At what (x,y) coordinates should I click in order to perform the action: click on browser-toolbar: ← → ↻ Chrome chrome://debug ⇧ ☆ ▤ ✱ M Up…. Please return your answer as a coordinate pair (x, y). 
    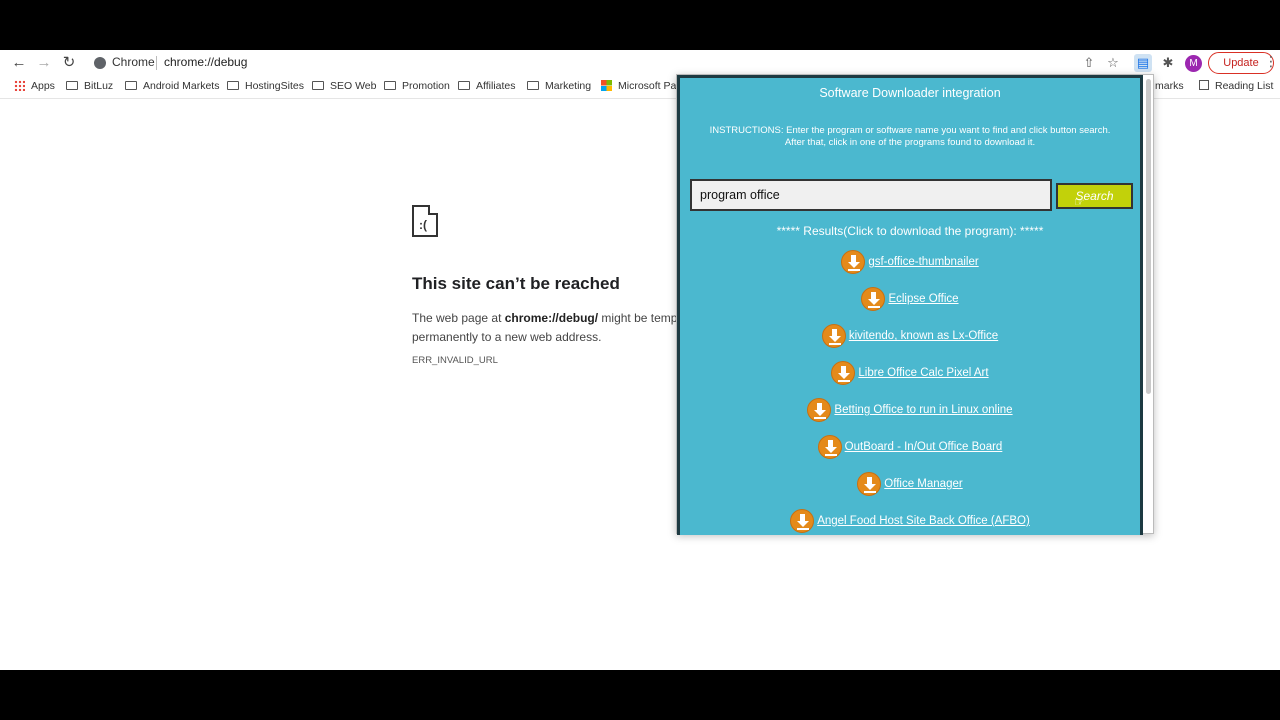
    Looking at the image, I should click on (640, 63).